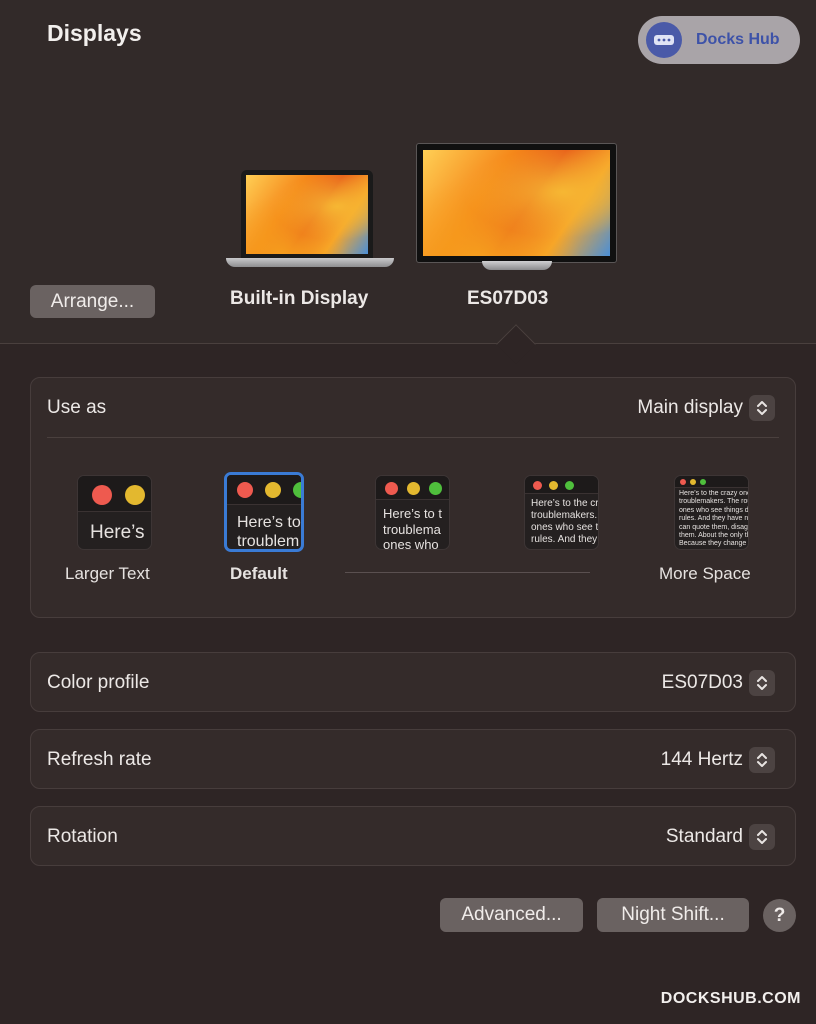  I want to click on page-title: Displays, so click(94, 33).